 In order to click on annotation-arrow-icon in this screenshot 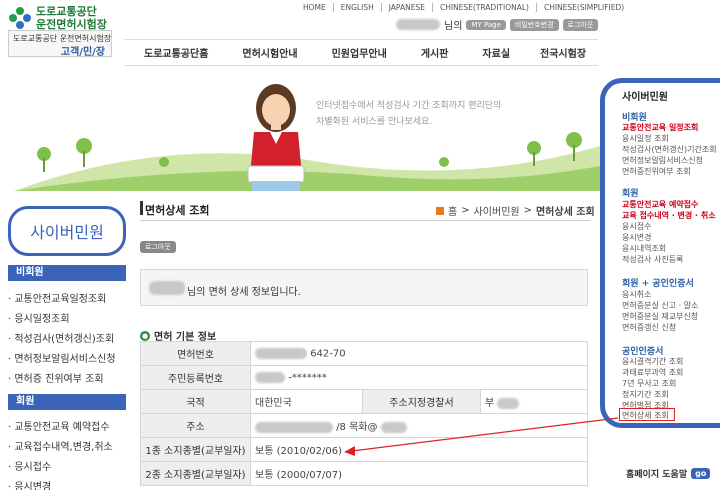, I will do `click(481, 436)`.